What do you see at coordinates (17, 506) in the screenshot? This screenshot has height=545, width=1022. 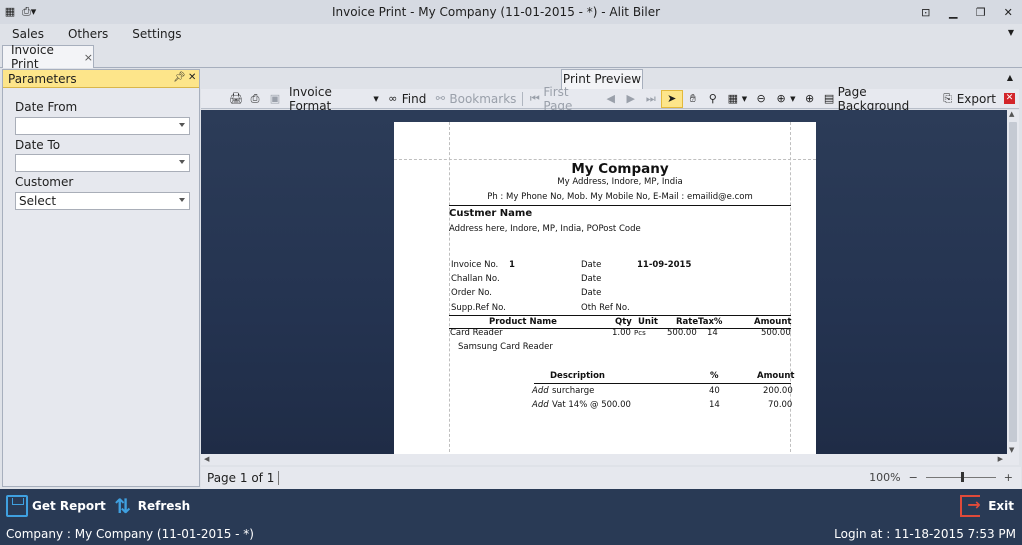 I see `floppy-icon` at bounding box center [17, 506].